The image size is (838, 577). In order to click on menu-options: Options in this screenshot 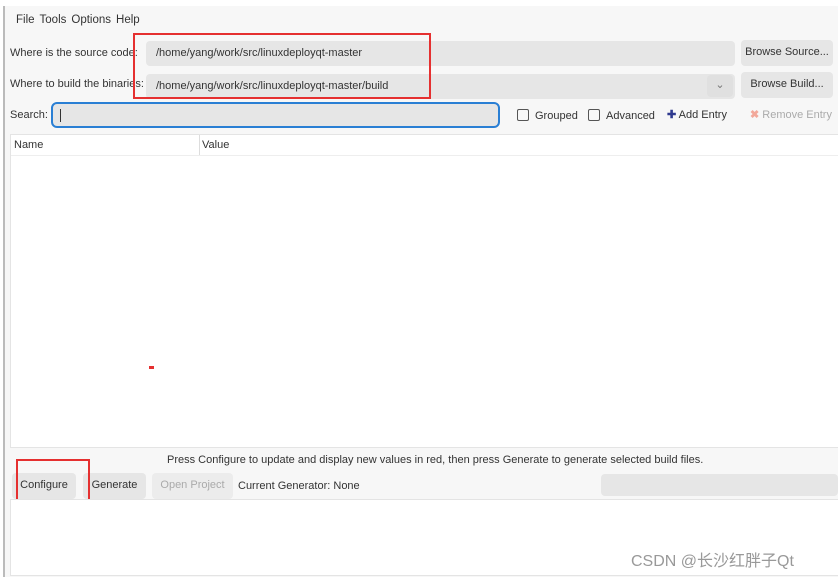, I will do `click(91, 20)`.